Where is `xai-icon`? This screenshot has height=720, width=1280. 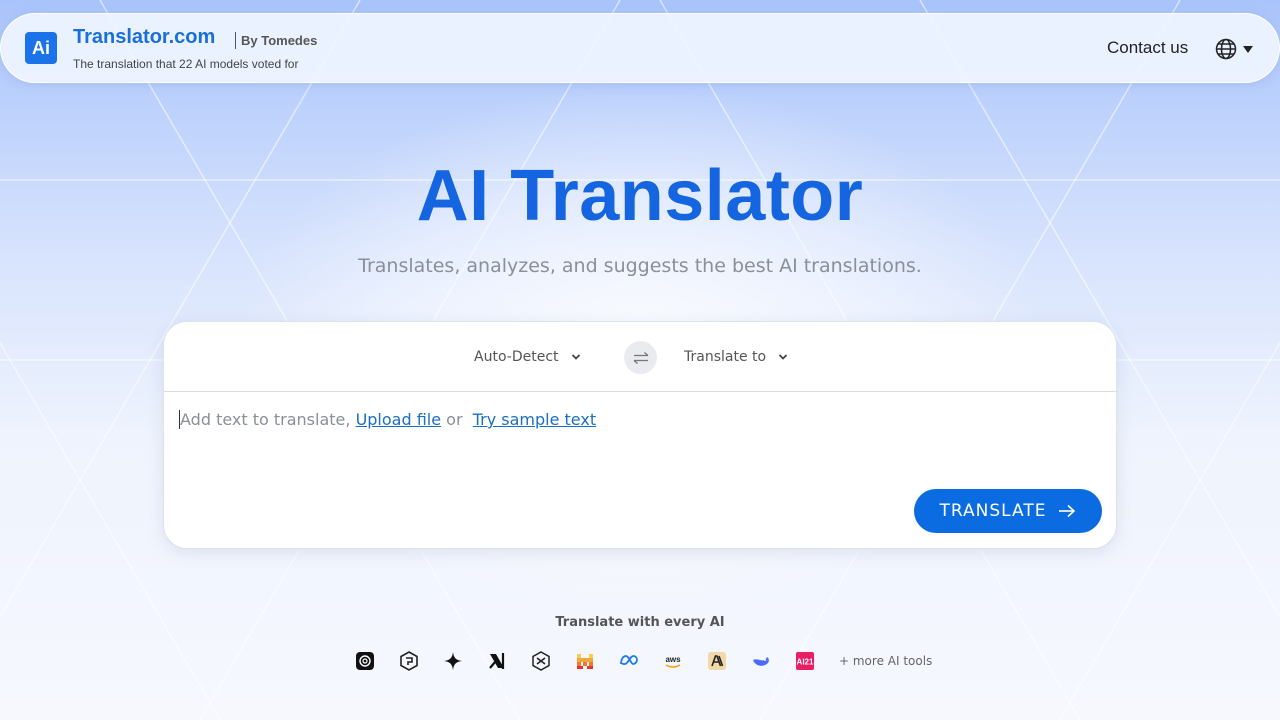
xai-icon is located at coordinates (497, 661).